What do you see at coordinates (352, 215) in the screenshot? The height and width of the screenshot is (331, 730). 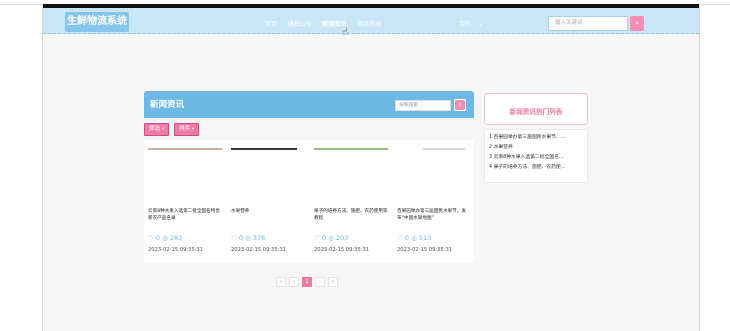 I see `news-card-title: 果子的培养方法、施肥、农药使用等教程` at bounding box center [352, 215].